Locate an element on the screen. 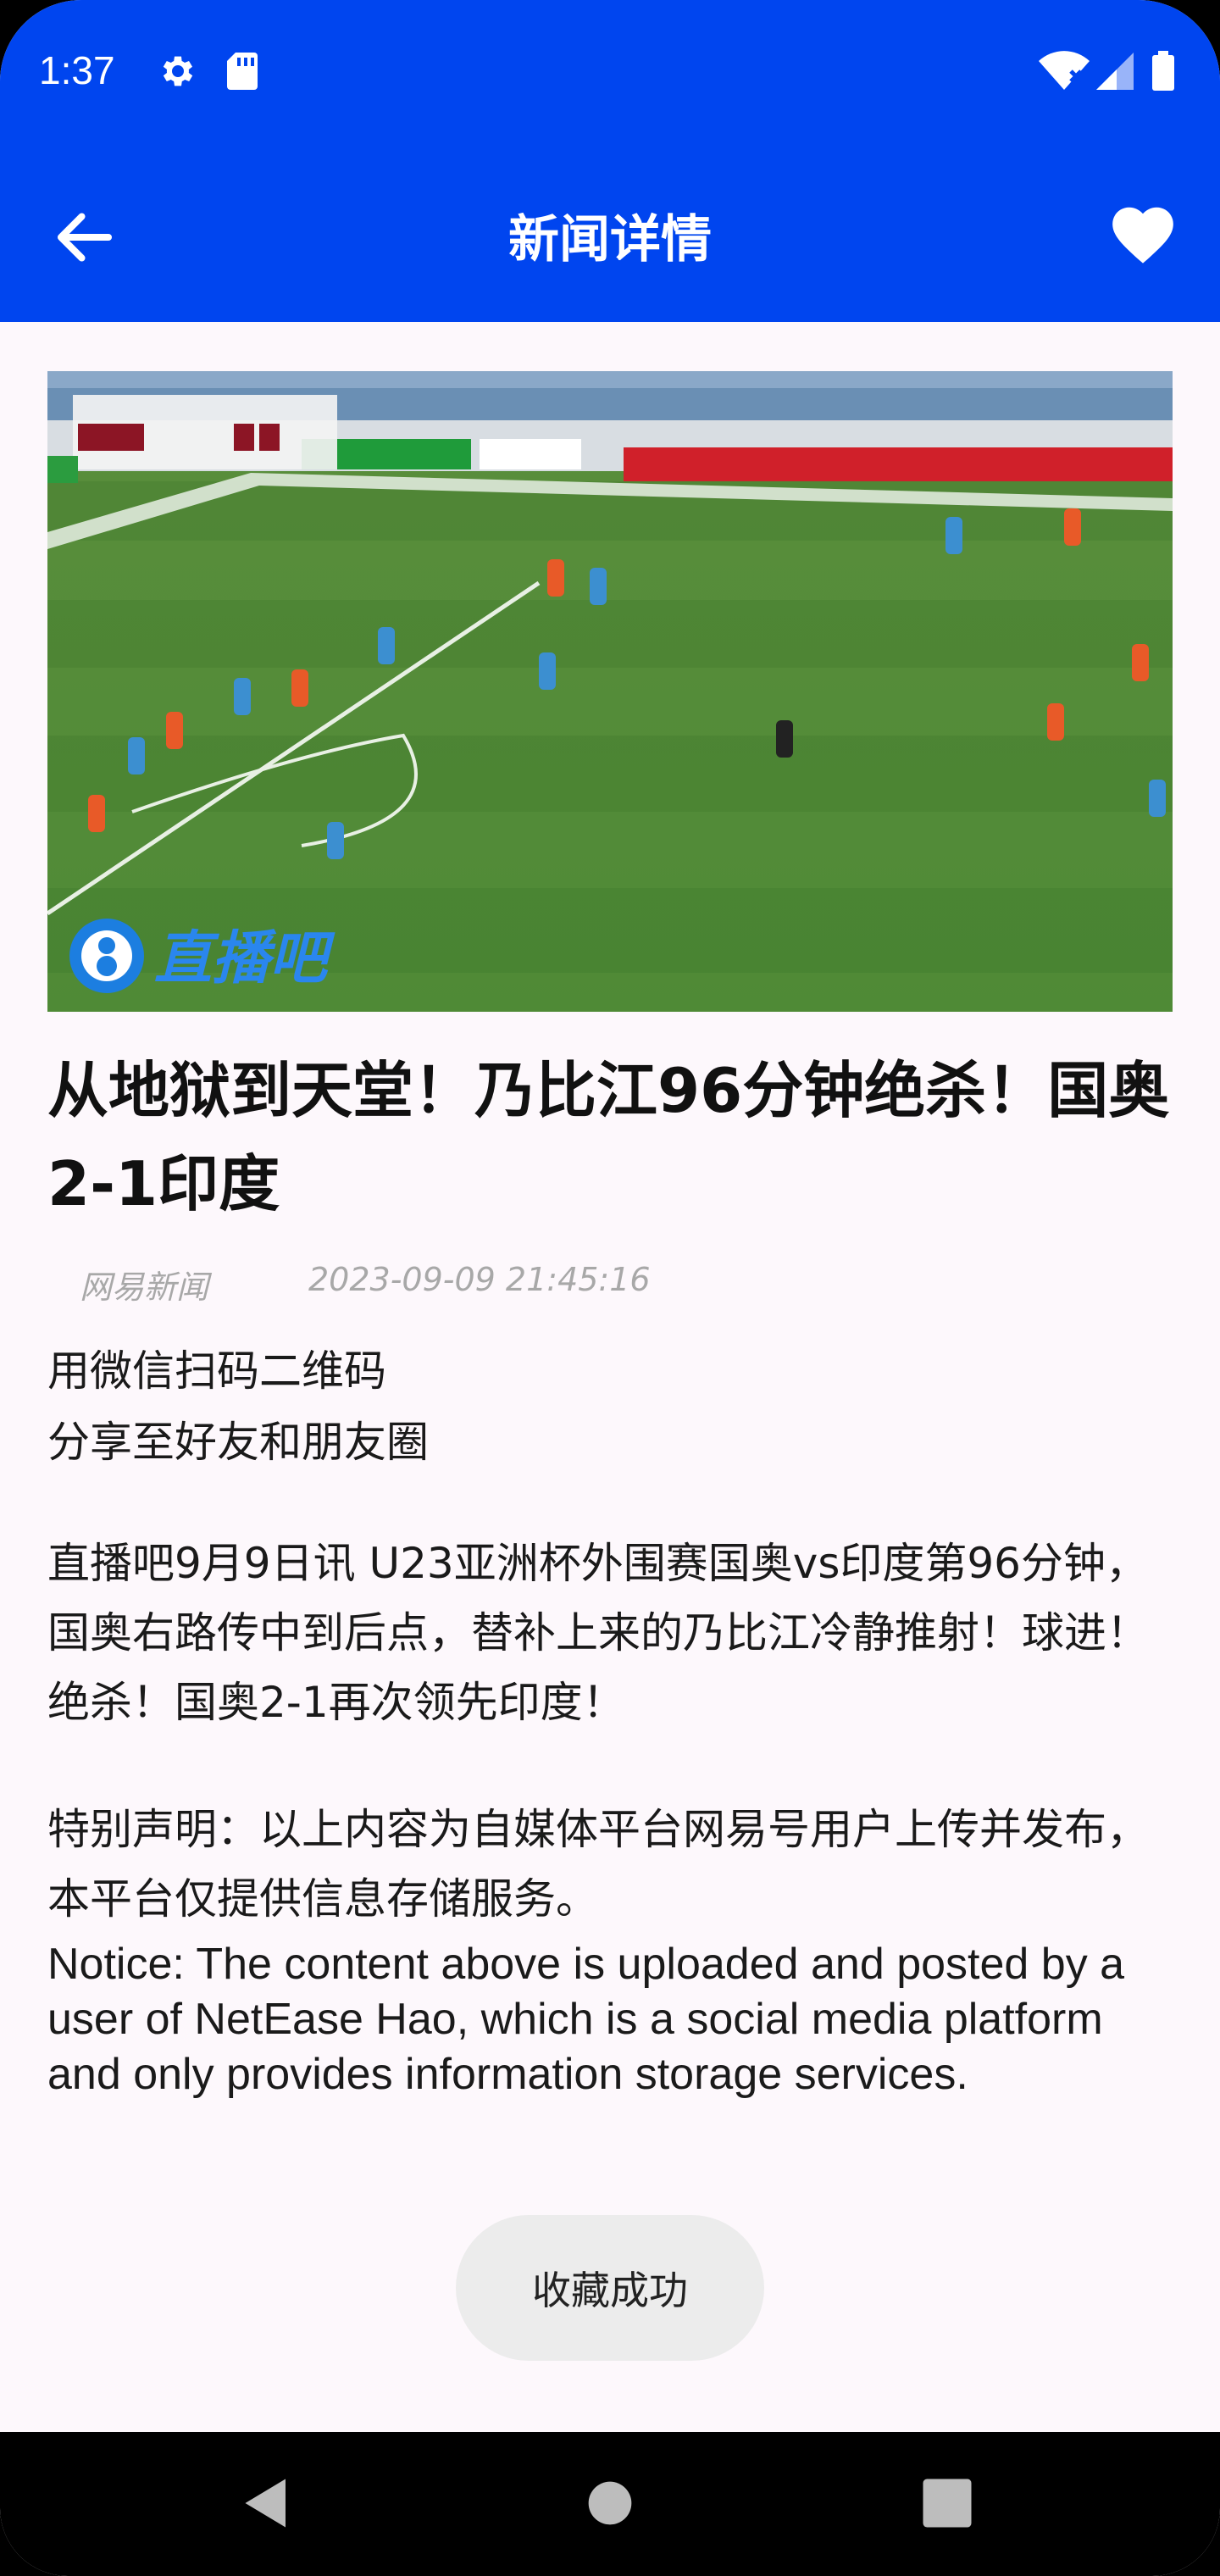  share-line-2: 分享至好友和朋友圈 is located at coordinates (238, 1442).